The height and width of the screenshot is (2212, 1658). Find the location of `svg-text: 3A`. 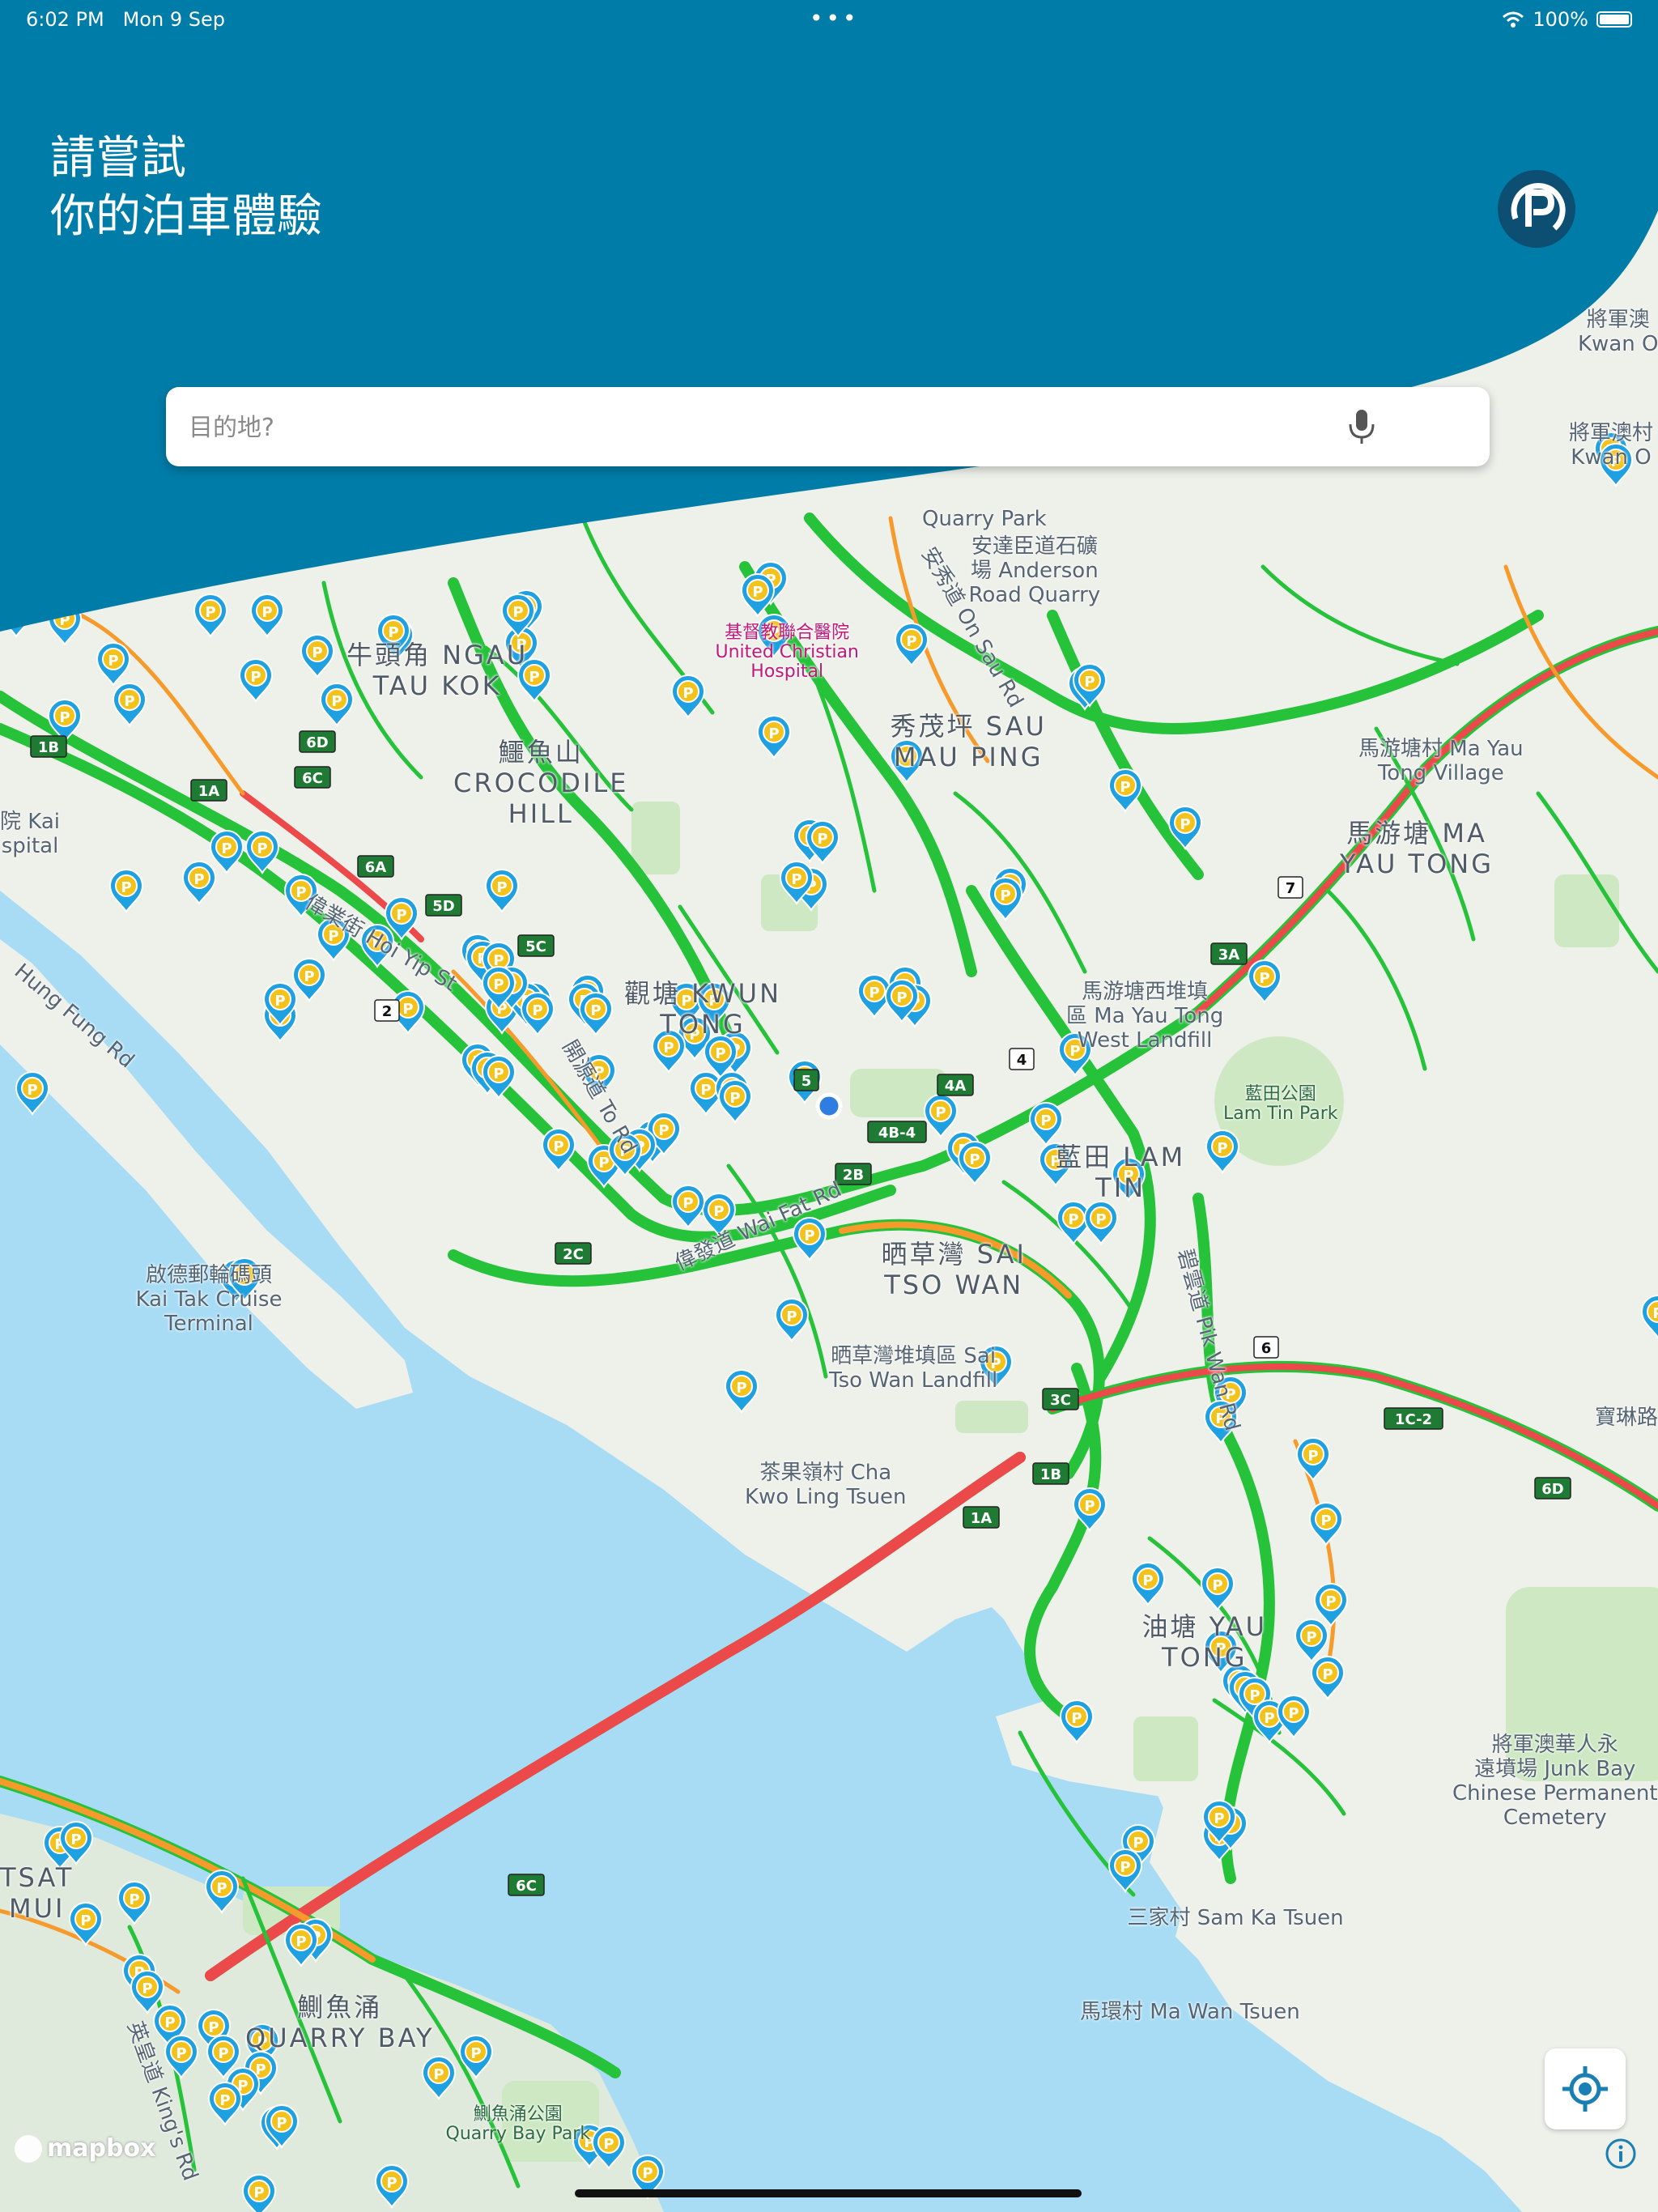

svg-text: 3A is located at coordinates (1229, 954).